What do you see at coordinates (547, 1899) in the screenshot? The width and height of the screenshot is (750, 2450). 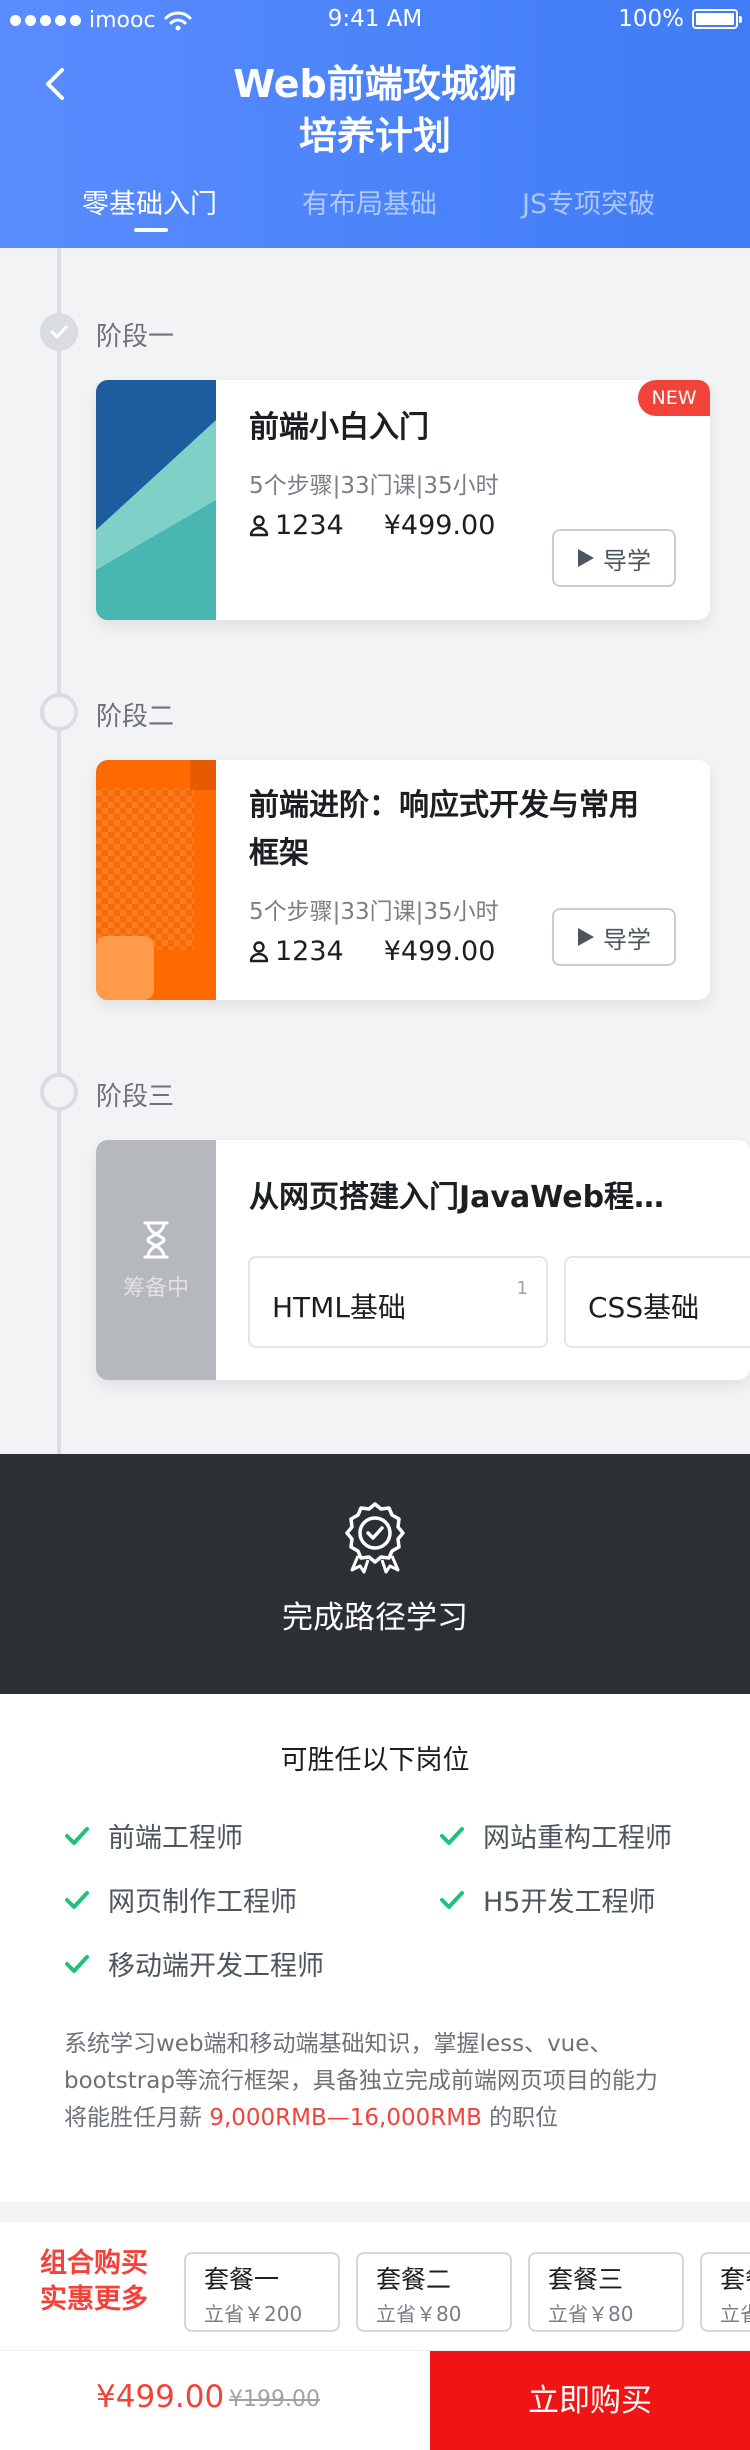 I see `job-item: H5开发工程师` at bounding box center [547, 1899].